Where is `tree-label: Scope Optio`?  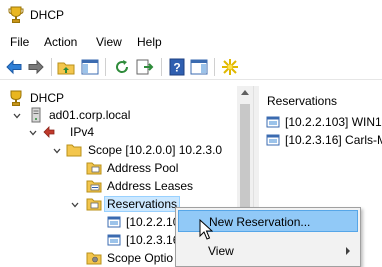
tree-label: Scope Optio is located at coordinates (140, 258).